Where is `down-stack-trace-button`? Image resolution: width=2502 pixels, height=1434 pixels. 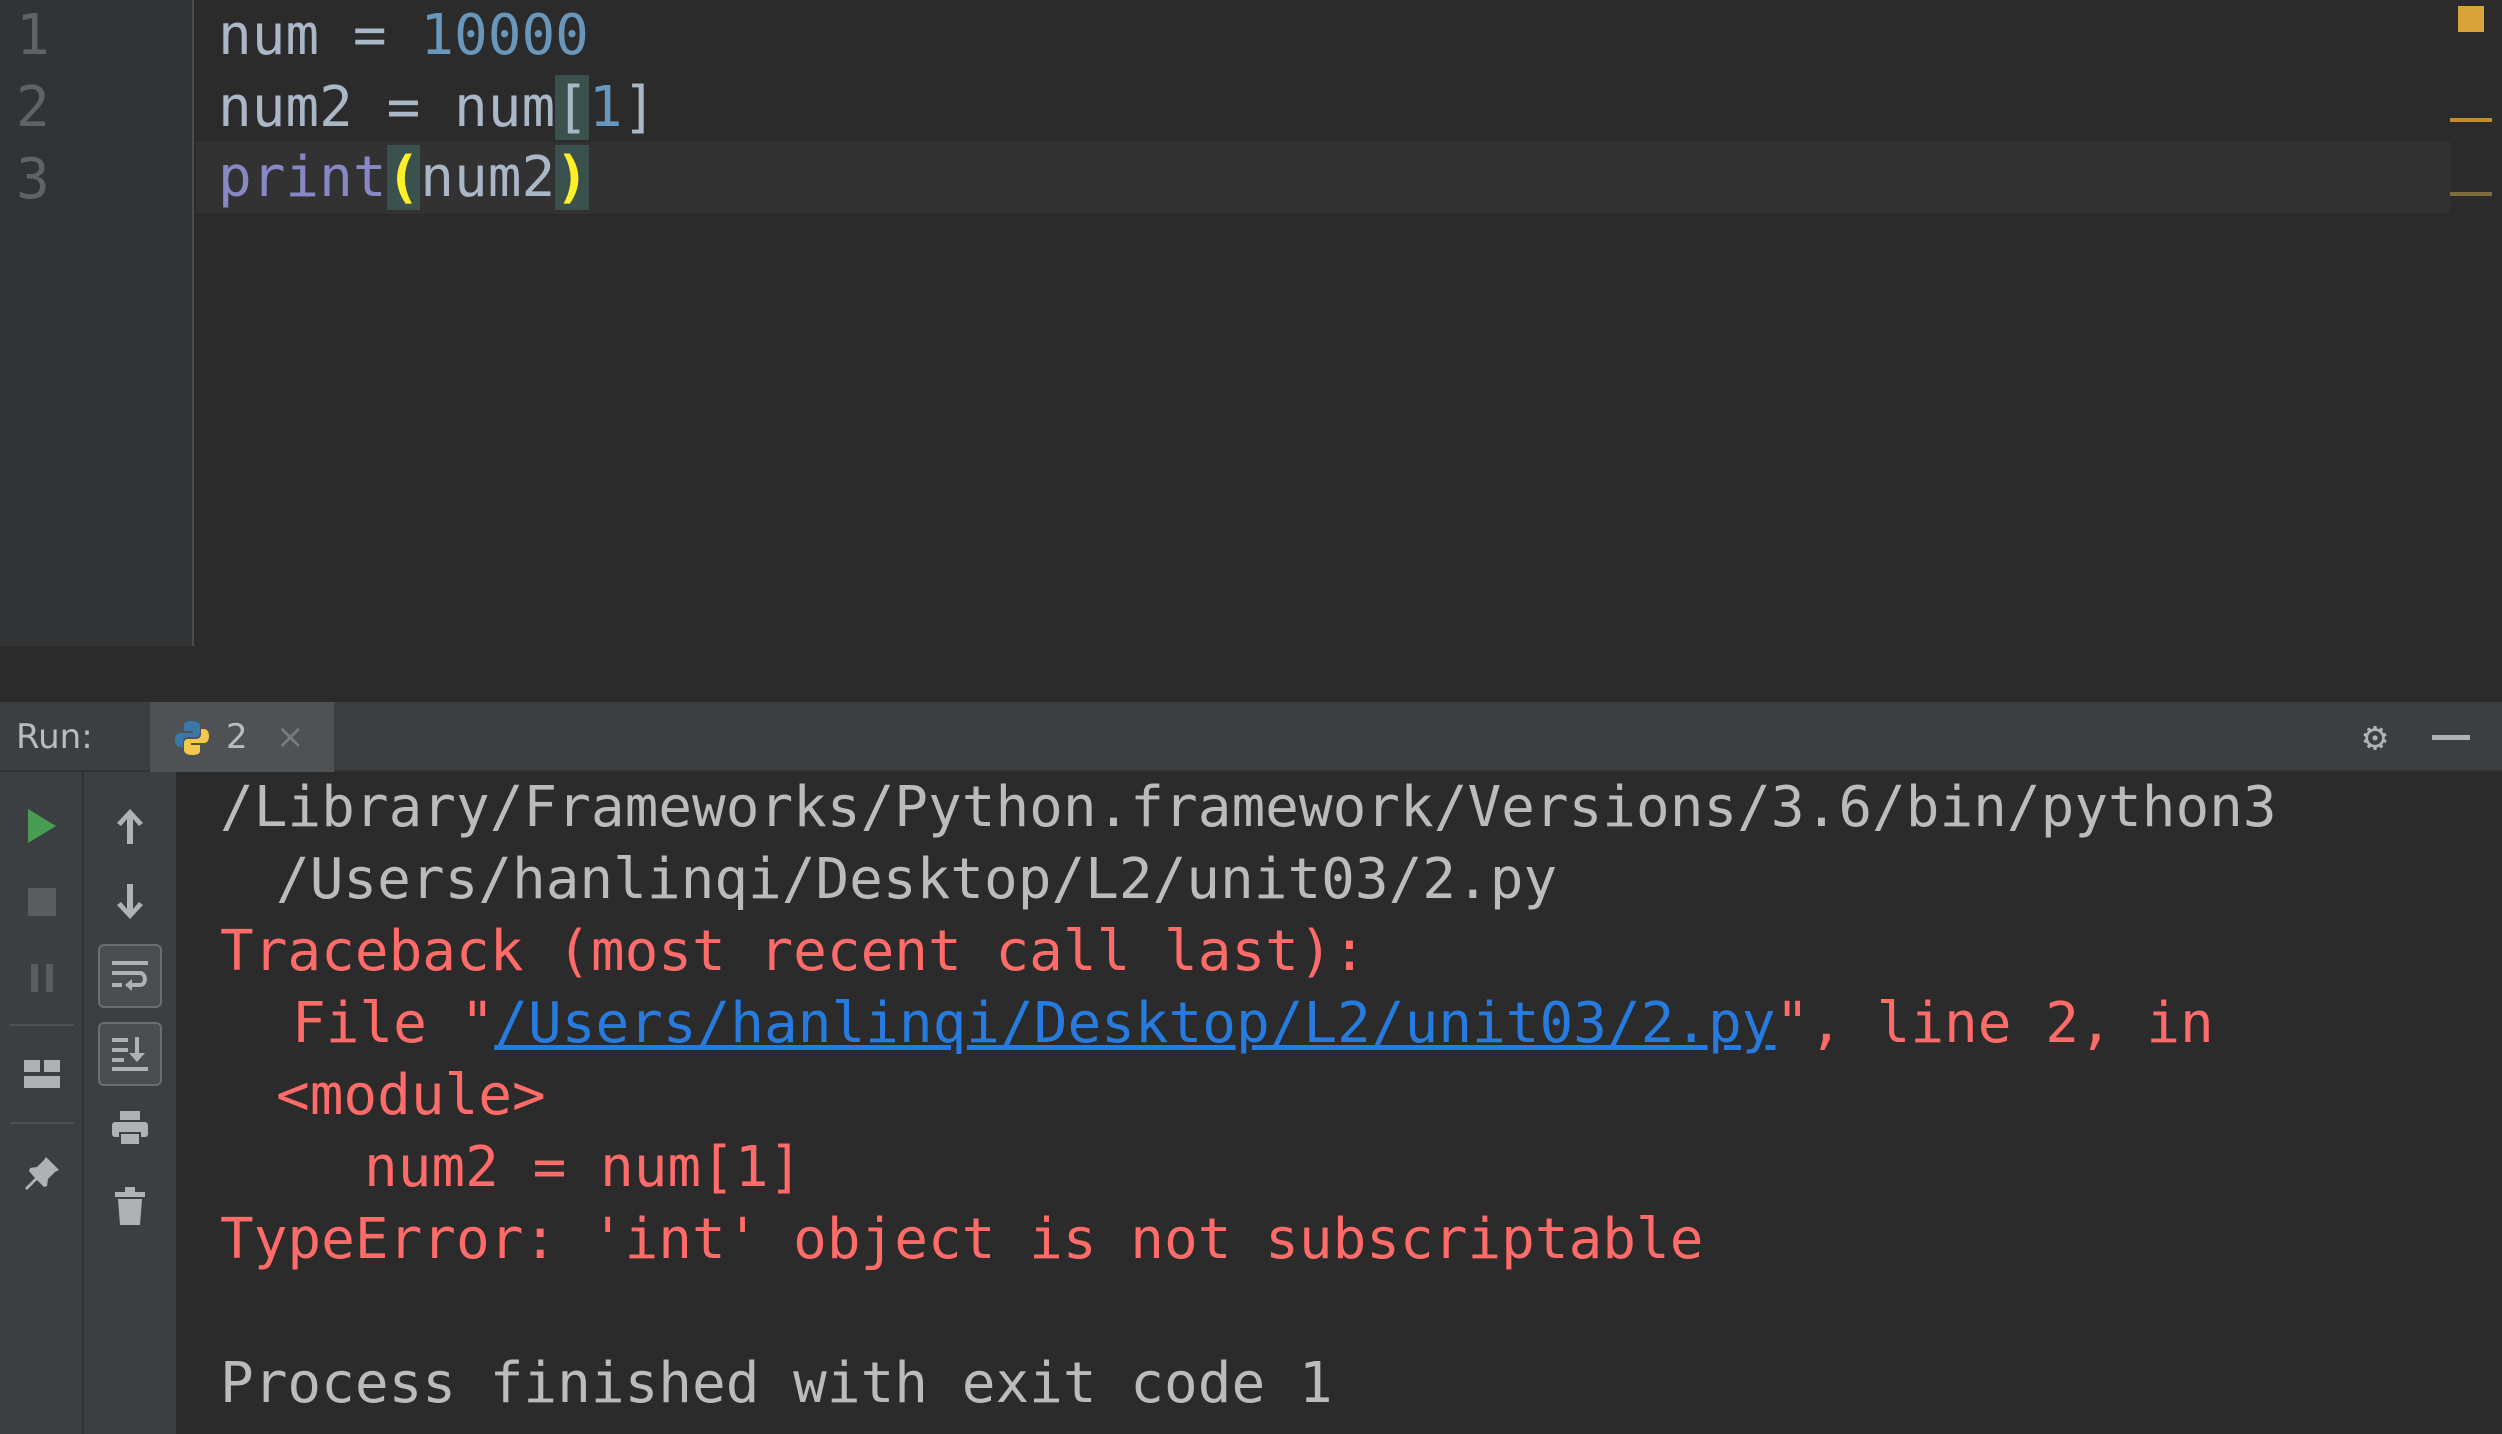
down-stack-trace-button is located at coordinates (130, 902).